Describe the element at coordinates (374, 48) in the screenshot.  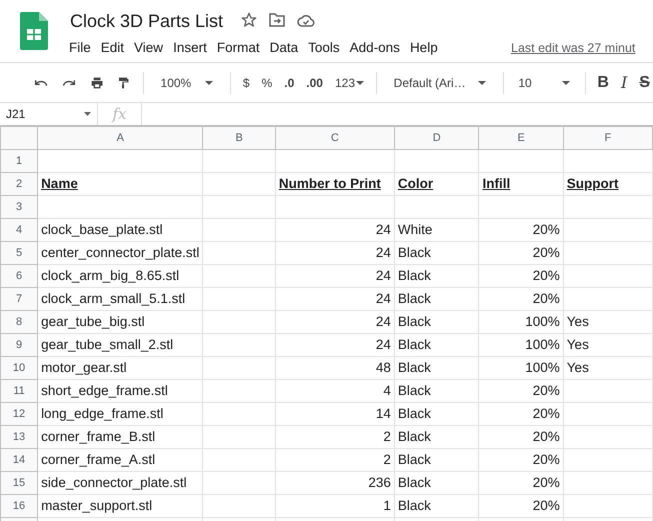
I see `menu-item: Add-ons` at that location.